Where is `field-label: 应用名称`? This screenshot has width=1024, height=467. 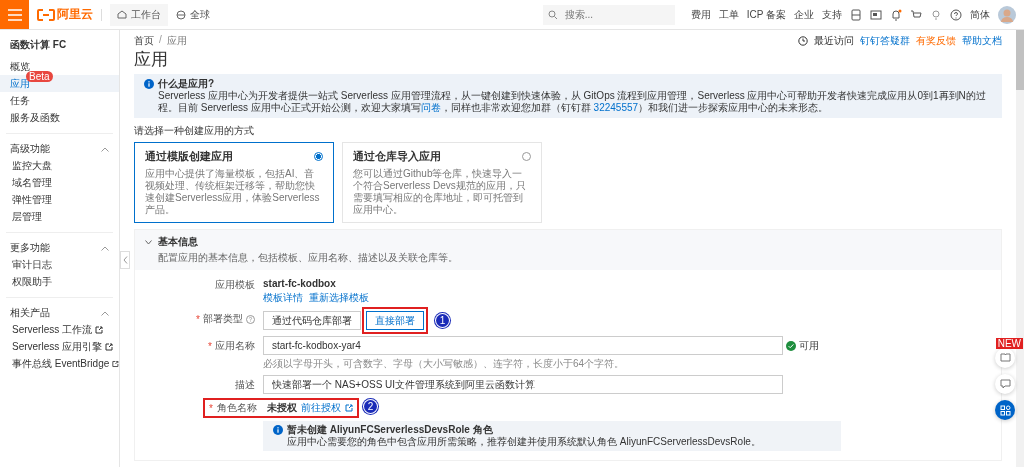
field-label: 应用名称 is located at coordinates (235, 346).